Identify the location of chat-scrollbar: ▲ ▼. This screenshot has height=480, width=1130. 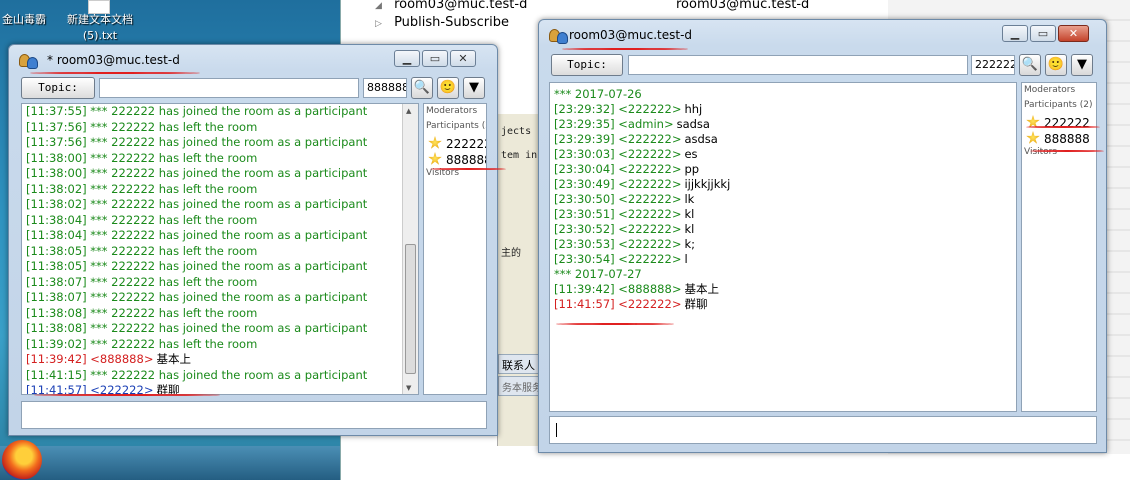
(410, 249).